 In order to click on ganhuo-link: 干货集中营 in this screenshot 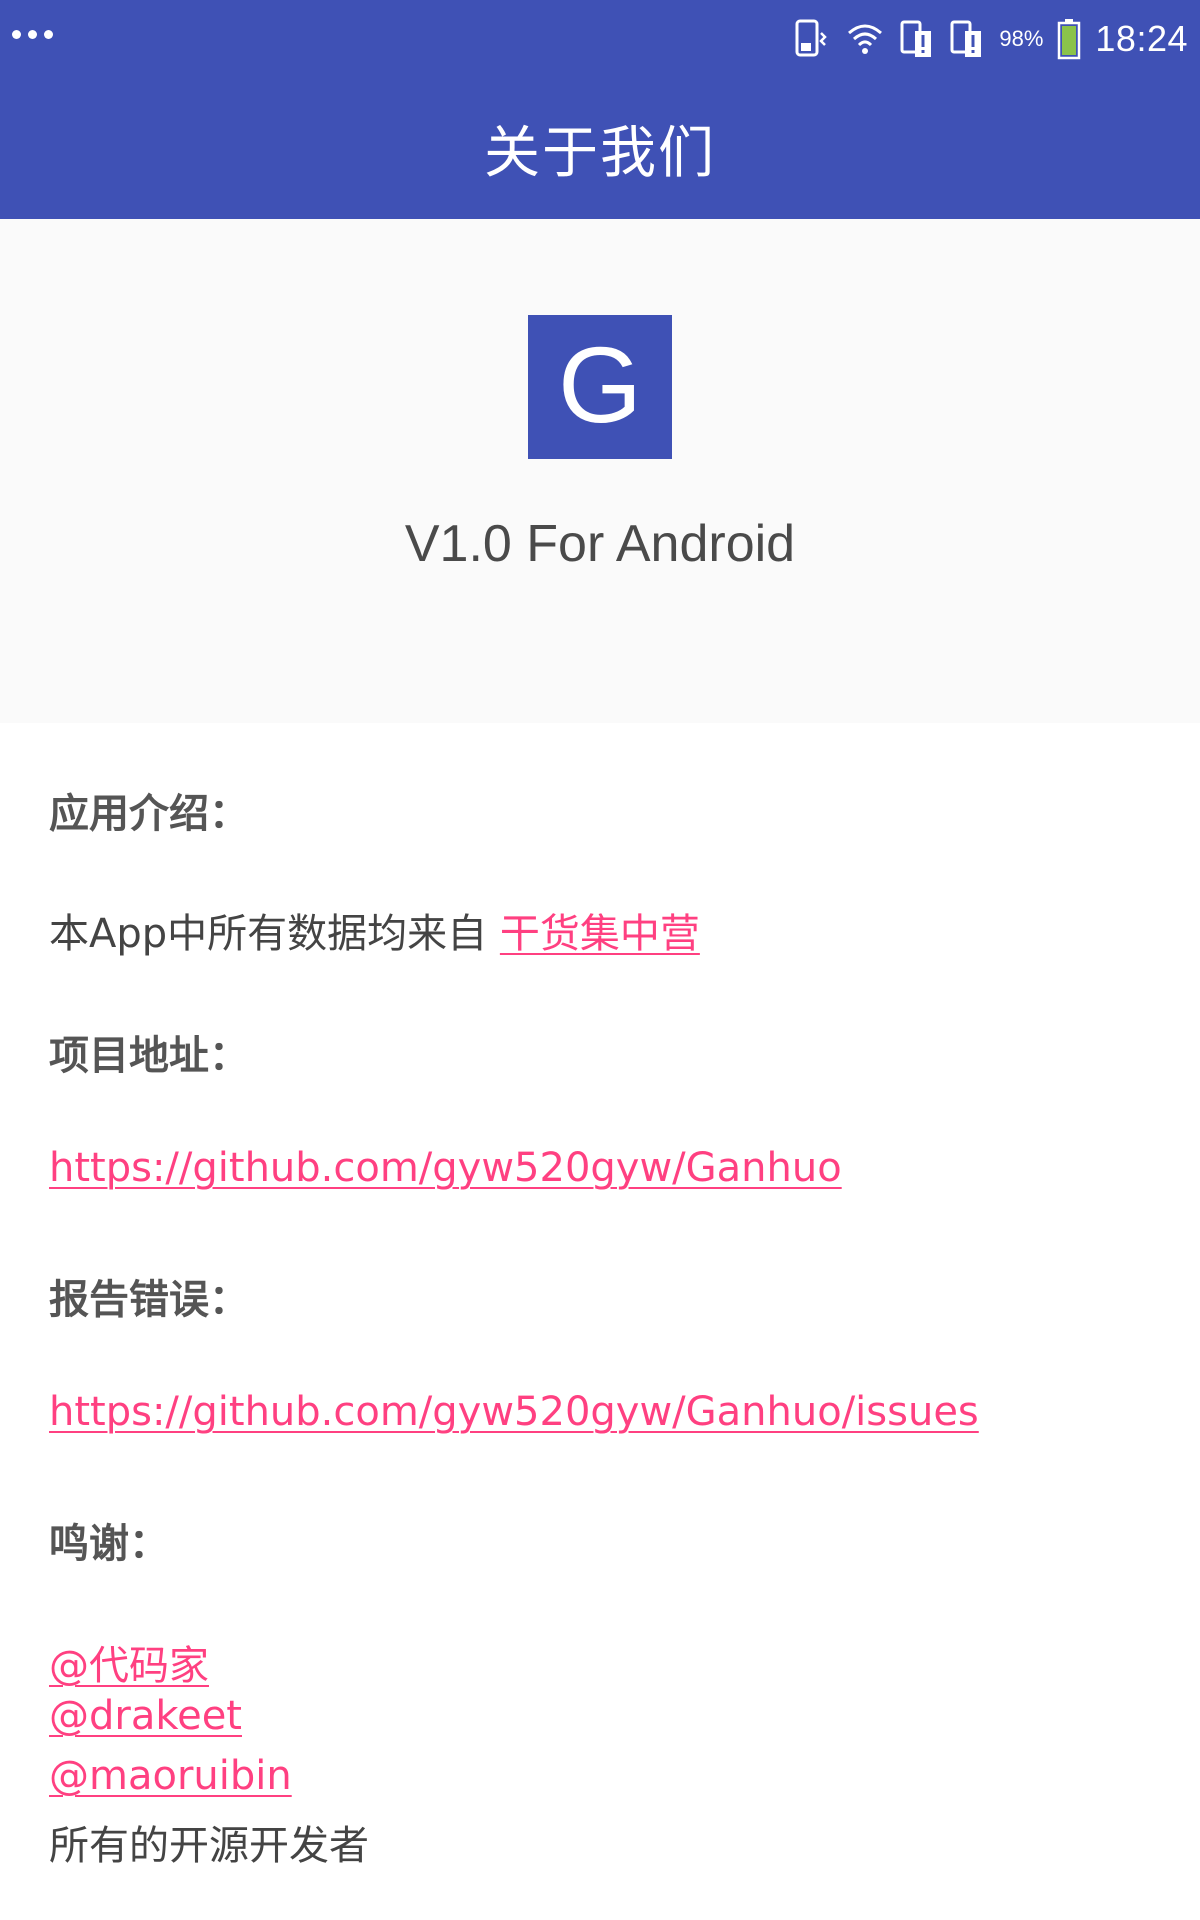, I will do `click(600, 934)`.